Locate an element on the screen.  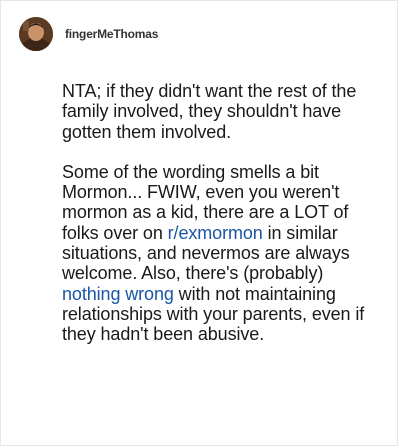
nothing-wrong-link: nothing wrong is located at coordinates (118, 294).